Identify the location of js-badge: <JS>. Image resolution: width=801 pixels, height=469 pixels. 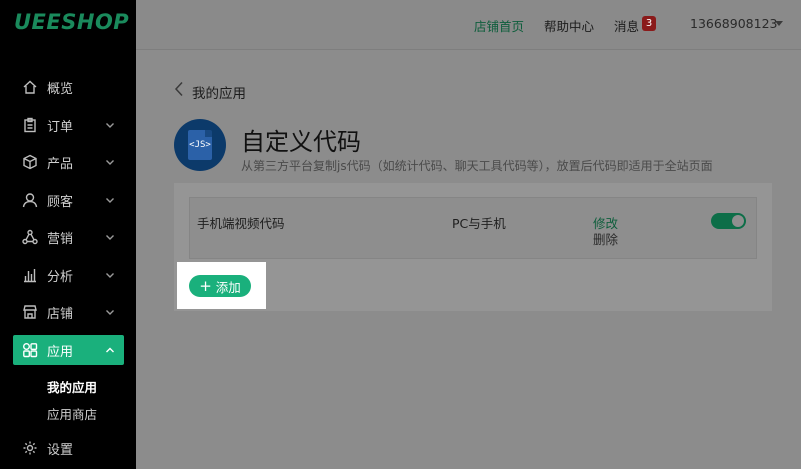
(200, 145).